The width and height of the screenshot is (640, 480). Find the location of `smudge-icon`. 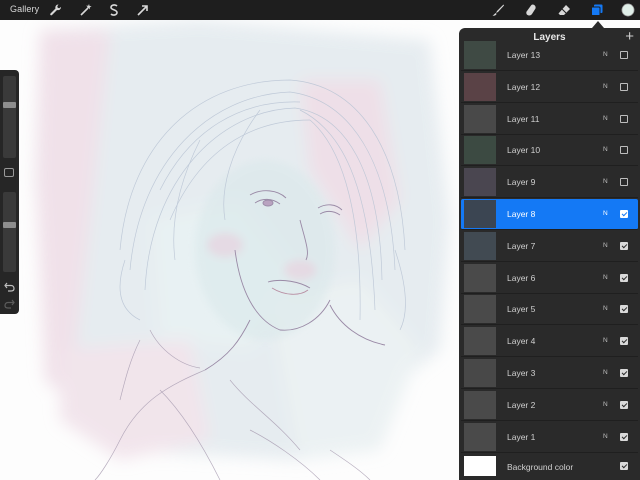

smudge-icon is located at coordinates (531, 10).